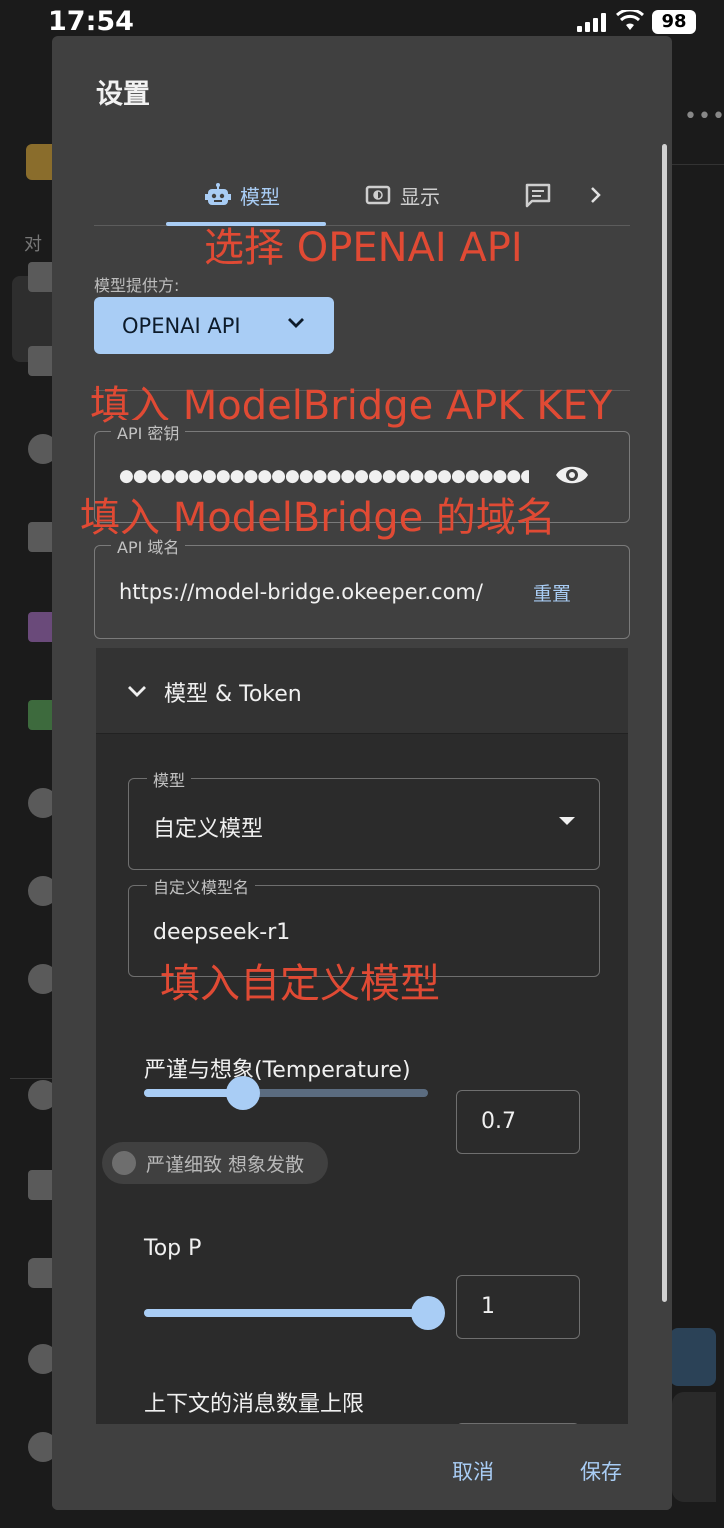  I want to click on slider-fill, so click(286, 1313).